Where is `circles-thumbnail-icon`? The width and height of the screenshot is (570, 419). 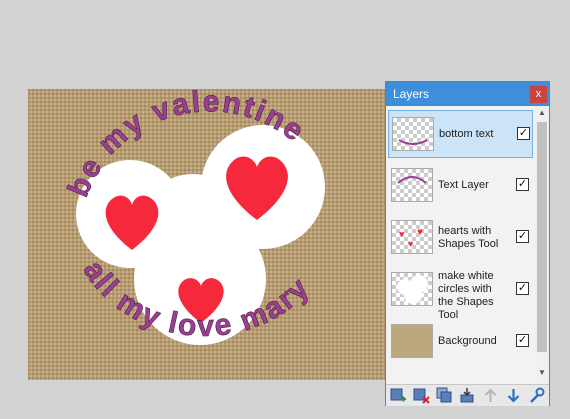 circles-thumbnail-icon is located at coordinates (412, 289).